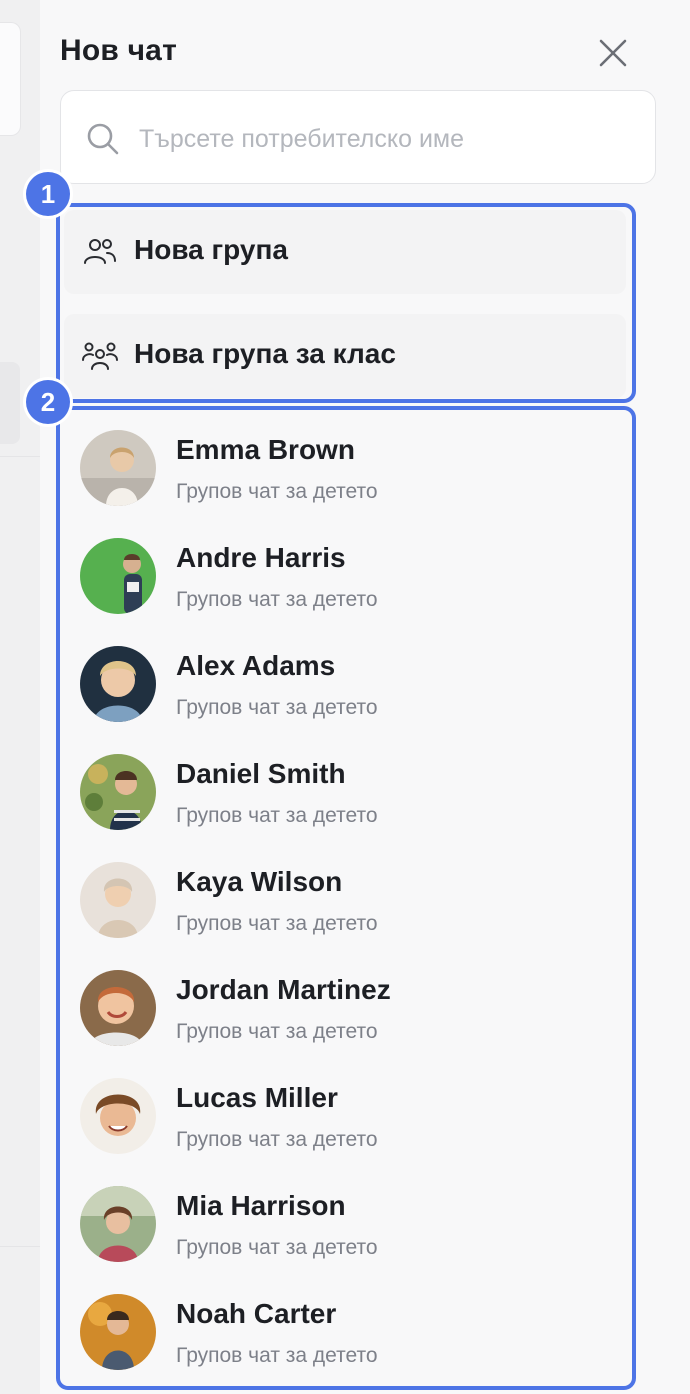 Image resolution: width=690 pixels, height=1394 pixels. What do you see at coordinates (10, 79) in the screenshot?
I see `background-card` at bounding box center [10, 79].